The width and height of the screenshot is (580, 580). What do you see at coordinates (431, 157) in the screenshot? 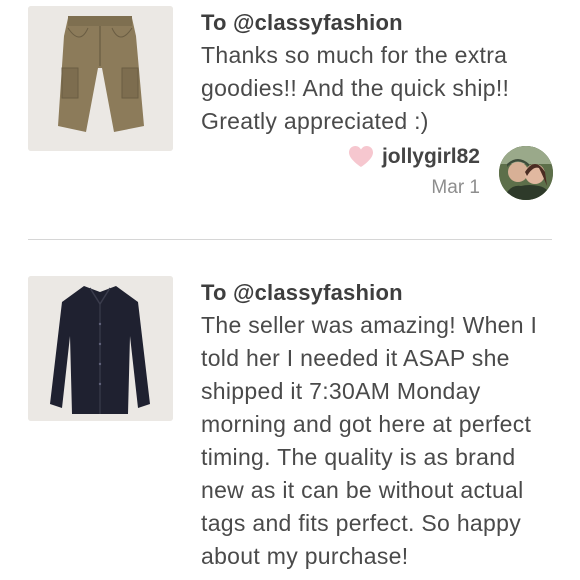
I see `author-username: jollygirl82` at bounding box center [431, 157].